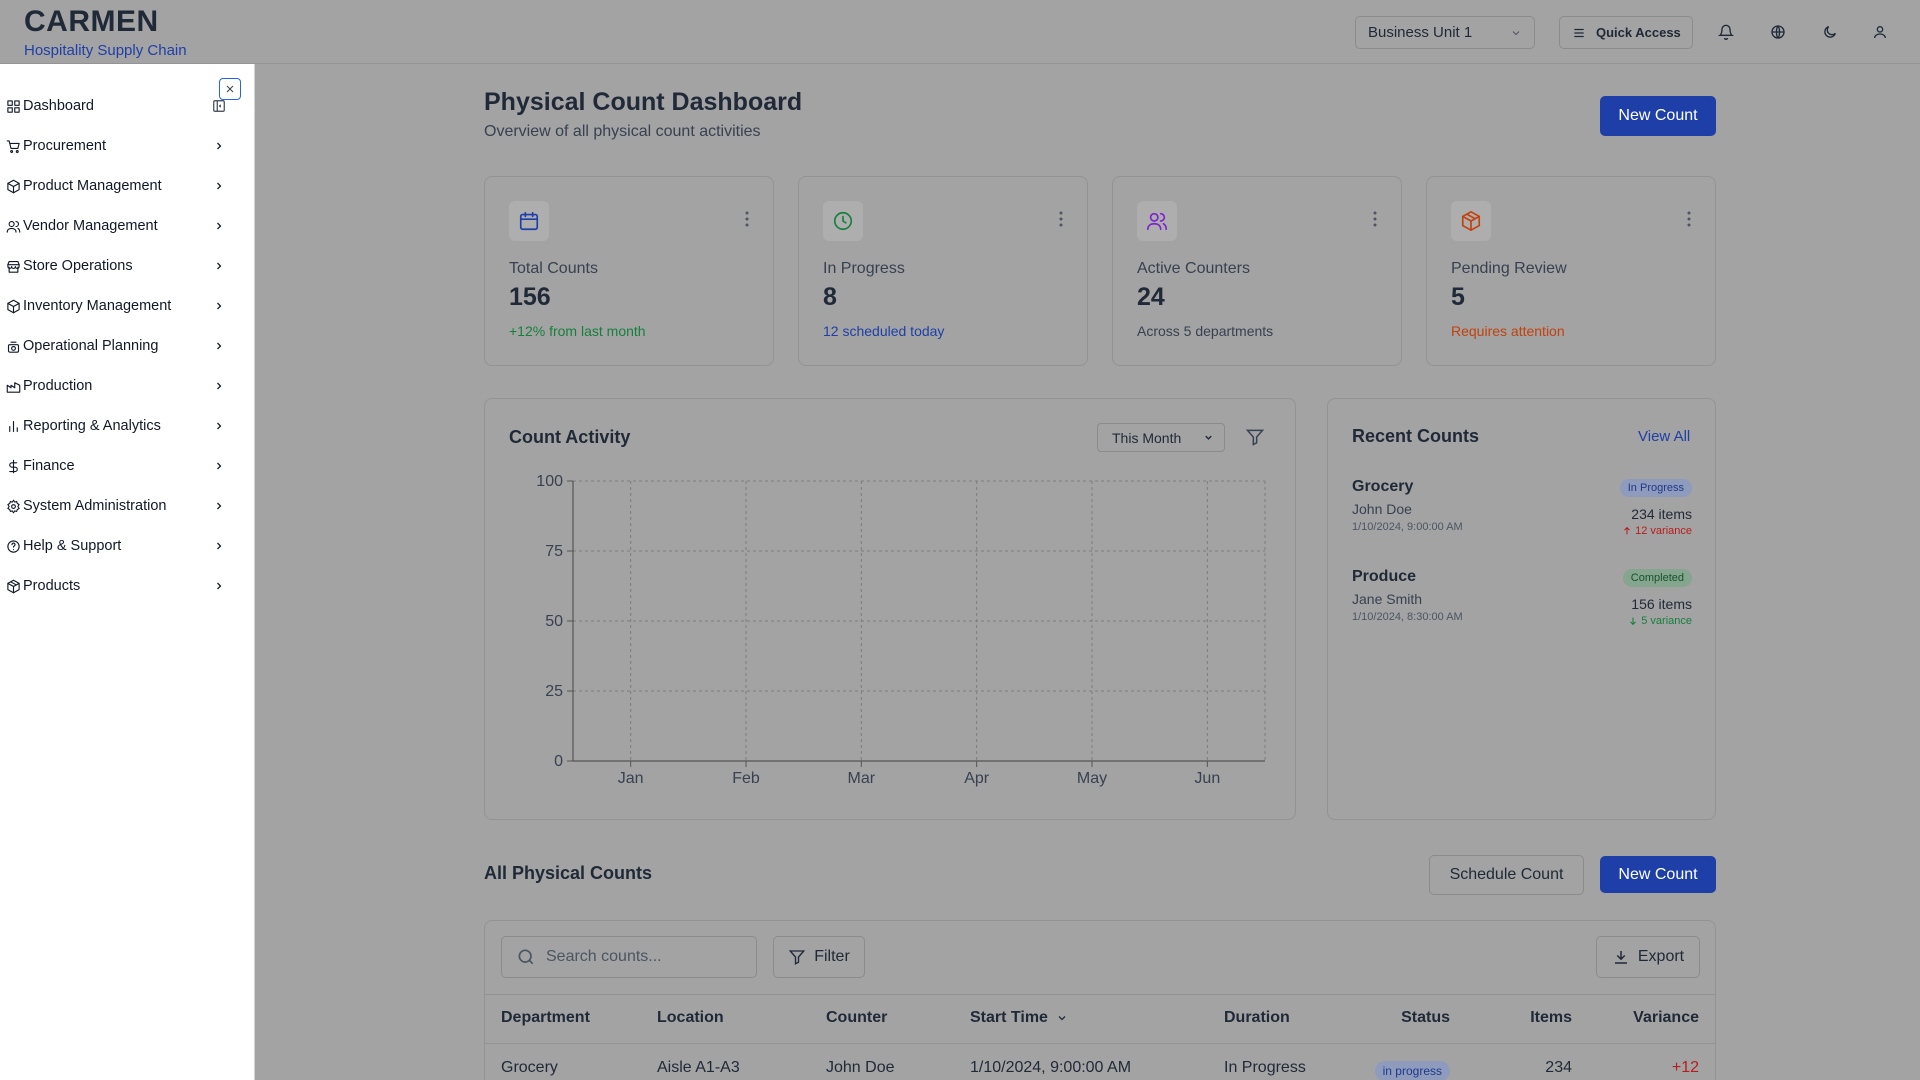  Describe the element at coordinates (901, 630) in the screenshot. I see `count-activity-chart: Jan Feb Mar Apr May Jun 0 25 50 75 100` at that location.